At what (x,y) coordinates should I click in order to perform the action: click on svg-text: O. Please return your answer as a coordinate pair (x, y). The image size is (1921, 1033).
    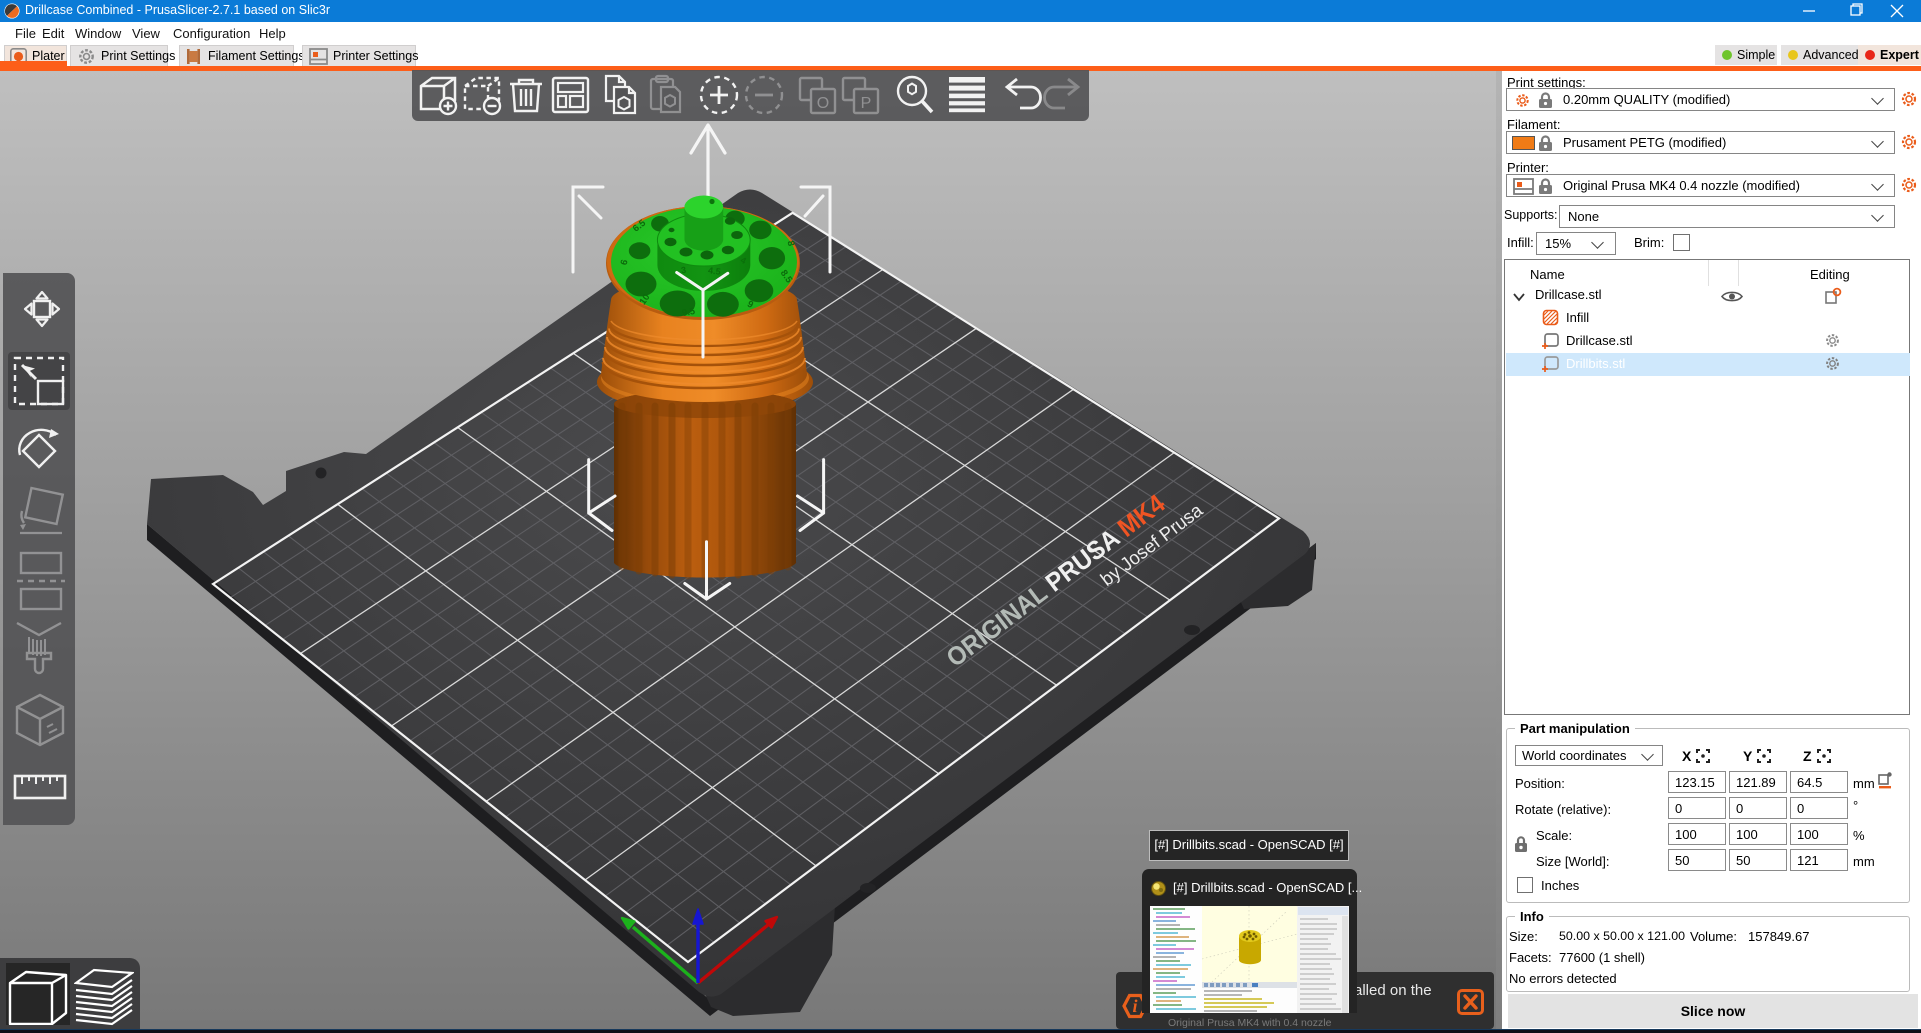
    Looking at the image, I should click on (823, 103).